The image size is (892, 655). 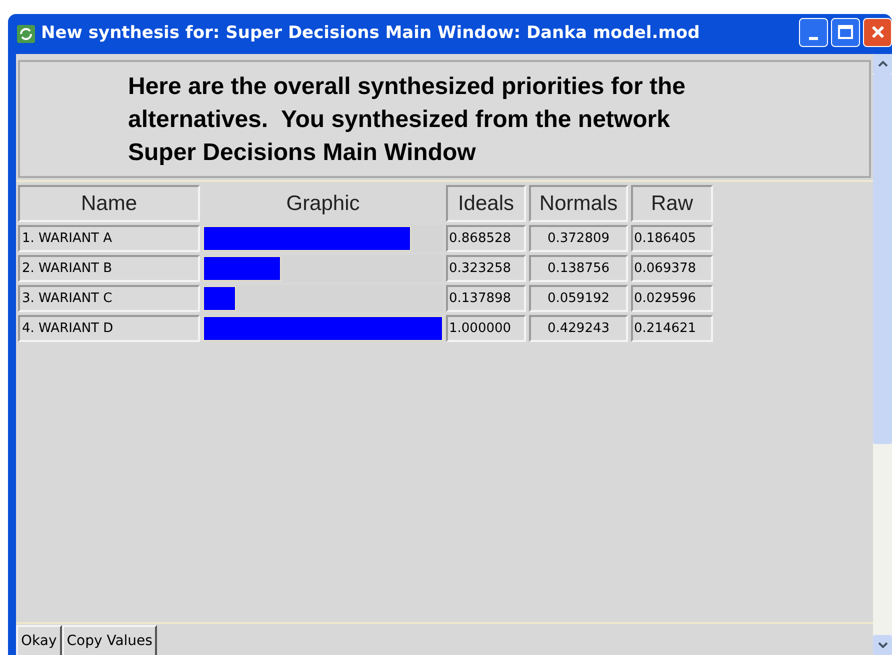 What do you see at coordinates (813, 32) in the screenshot?
I see `minimize-button` at bounding box center [813, 32].